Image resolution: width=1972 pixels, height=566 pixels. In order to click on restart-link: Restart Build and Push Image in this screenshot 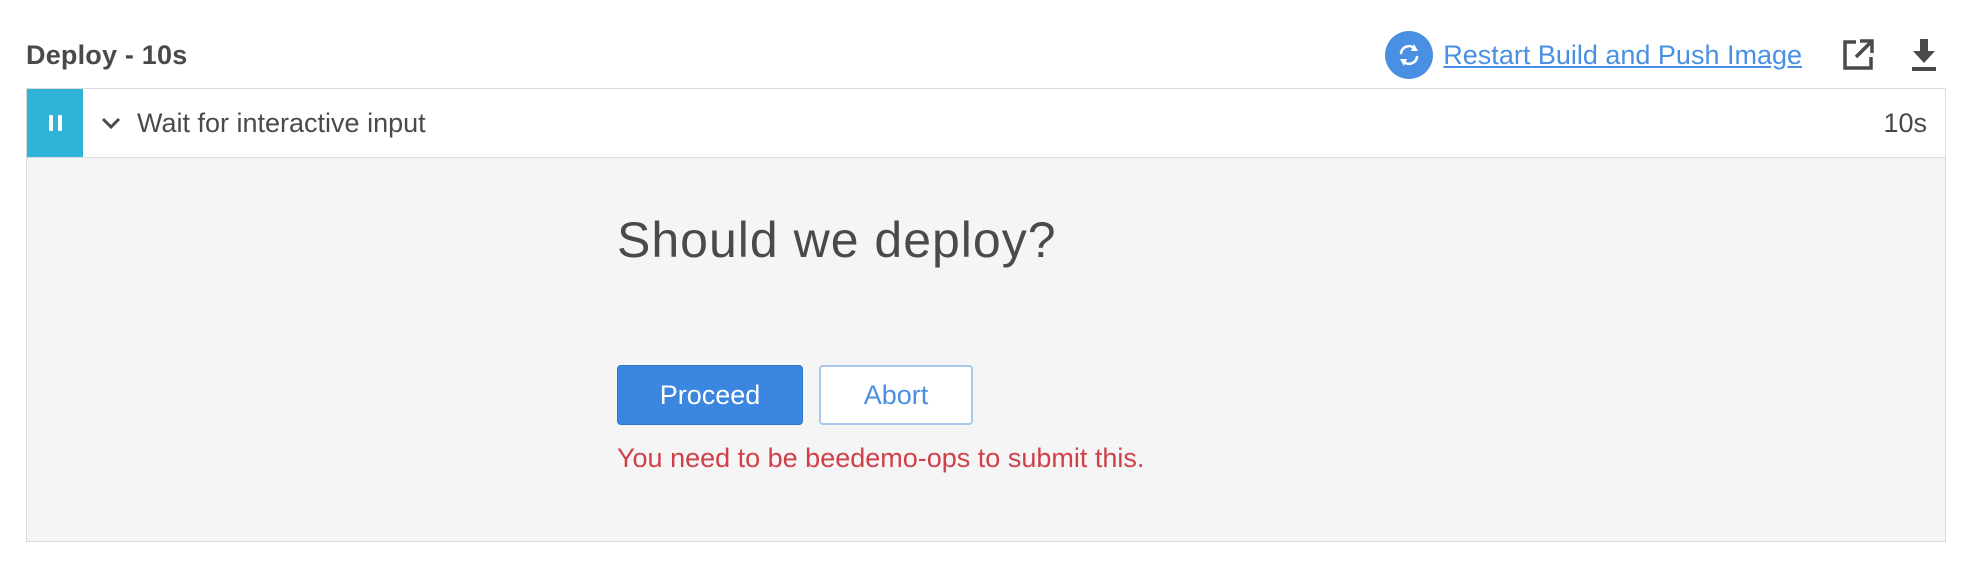, I will do `click(1622, 55)`.